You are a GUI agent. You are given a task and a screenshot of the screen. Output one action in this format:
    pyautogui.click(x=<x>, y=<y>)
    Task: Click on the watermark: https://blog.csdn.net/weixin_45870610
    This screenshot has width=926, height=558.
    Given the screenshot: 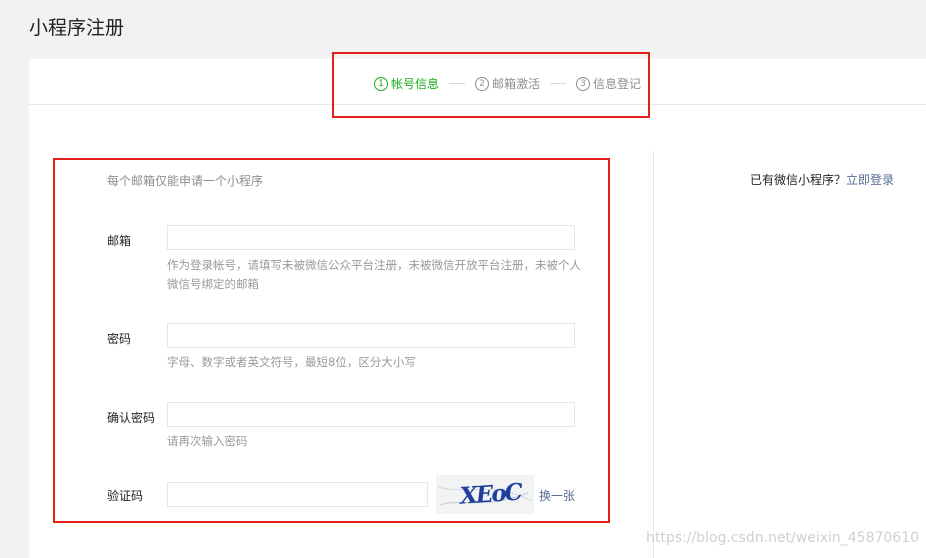 What is the action you would take?
    pyautogui.click(x=783, y=538)
    